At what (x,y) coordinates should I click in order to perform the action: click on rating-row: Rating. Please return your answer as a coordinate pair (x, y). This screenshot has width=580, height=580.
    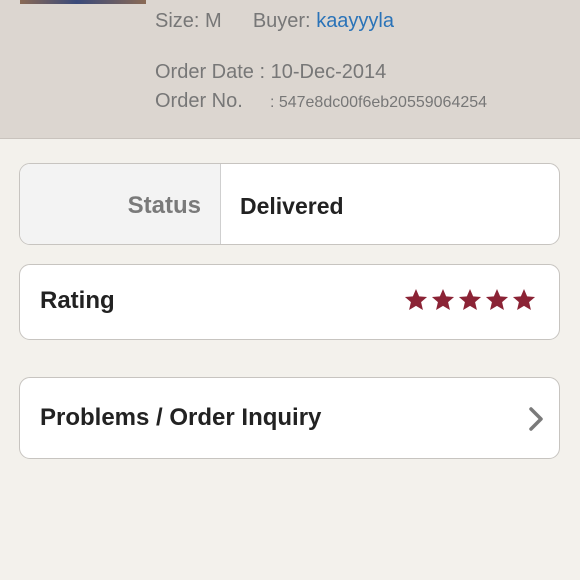
    Looking at the image, I should click on (289, 302).